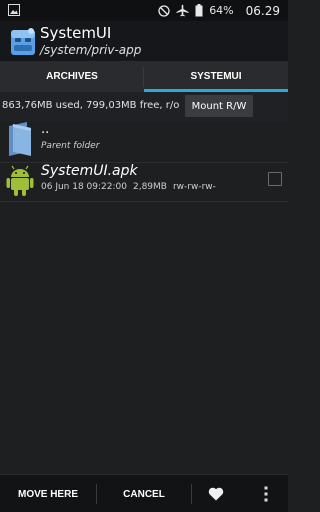 The height and width of the screenshot is (512, 320). Describe the element at coordinates (275, 179) in the screenshot. I see `file-select-checkbox` at that location.